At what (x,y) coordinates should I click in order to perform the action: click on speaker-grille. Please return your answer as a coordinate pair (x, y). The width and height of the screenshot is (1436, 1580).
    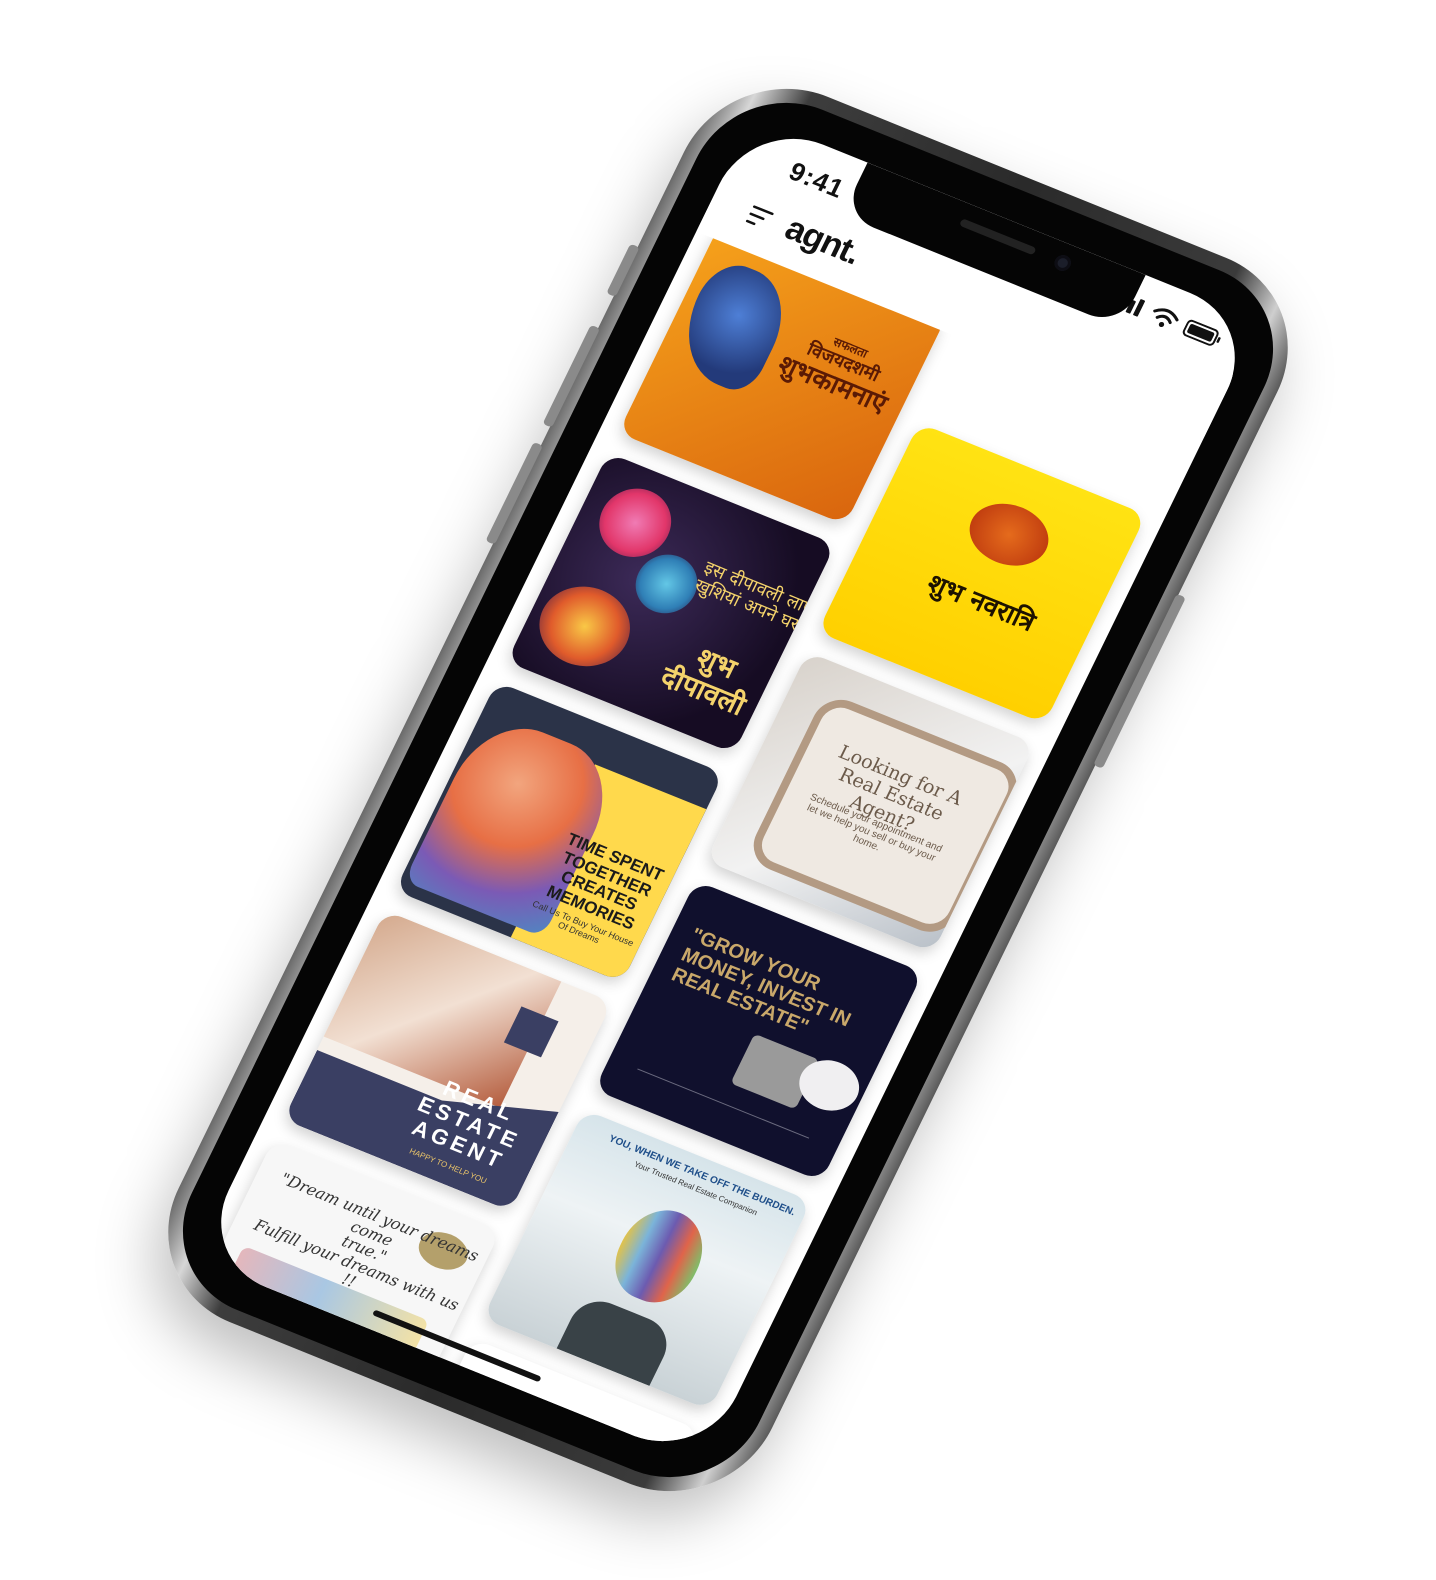
    Looking at the image, I should click on (997, 237).